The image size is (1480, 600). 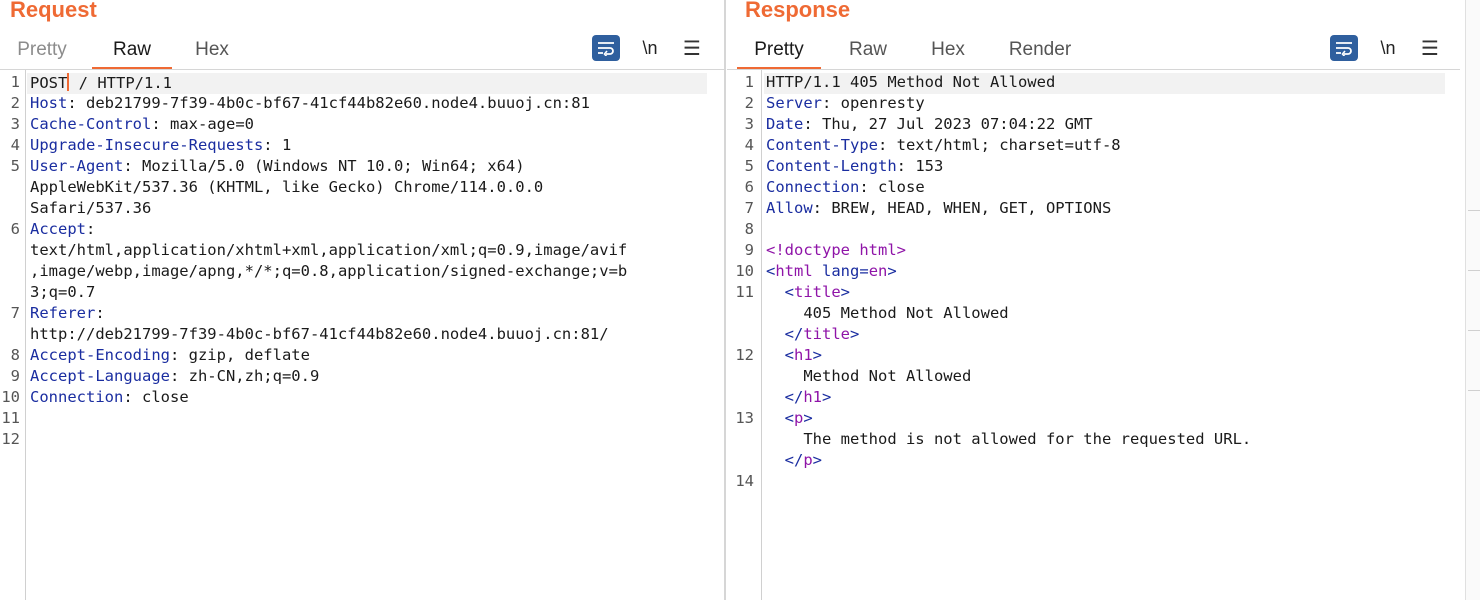 What do you see at coordinates (77, 397) in the screenshot?
I see `header-name: Connection` at bounding box center [77, 397].